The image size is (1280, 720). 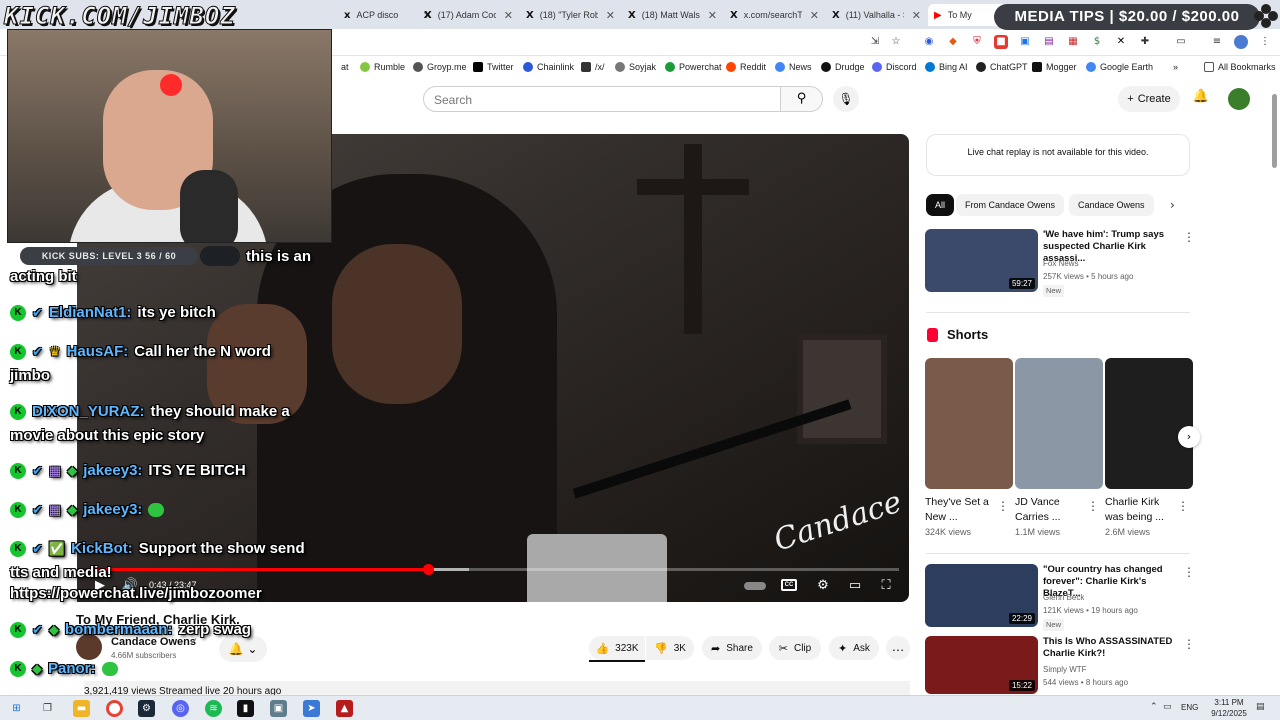 What do you see at coordinates (981, 260) in the screenshot?
I see `video-thumbnail: 59:27` at bounding box center [981, 260].